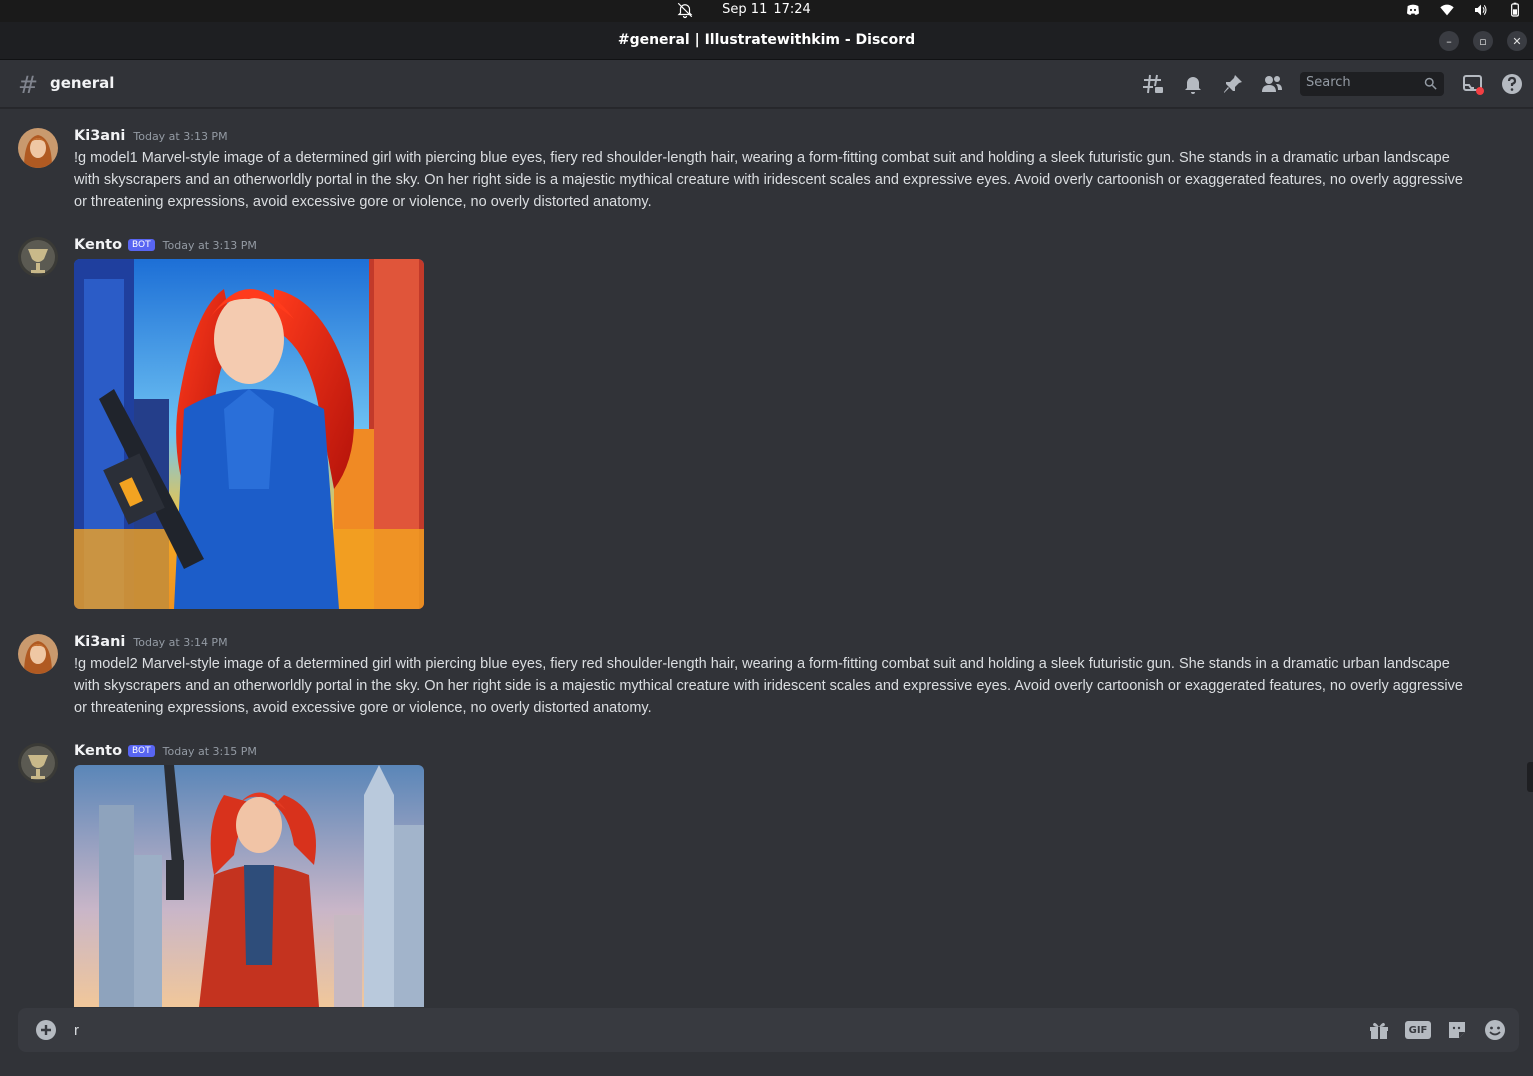 Image resolution: width=1533 pixels, height=1076 pixels. Describe the element at coordinates (1413, 10) in the screenshot. I see `discord-tray-icon` at that location.